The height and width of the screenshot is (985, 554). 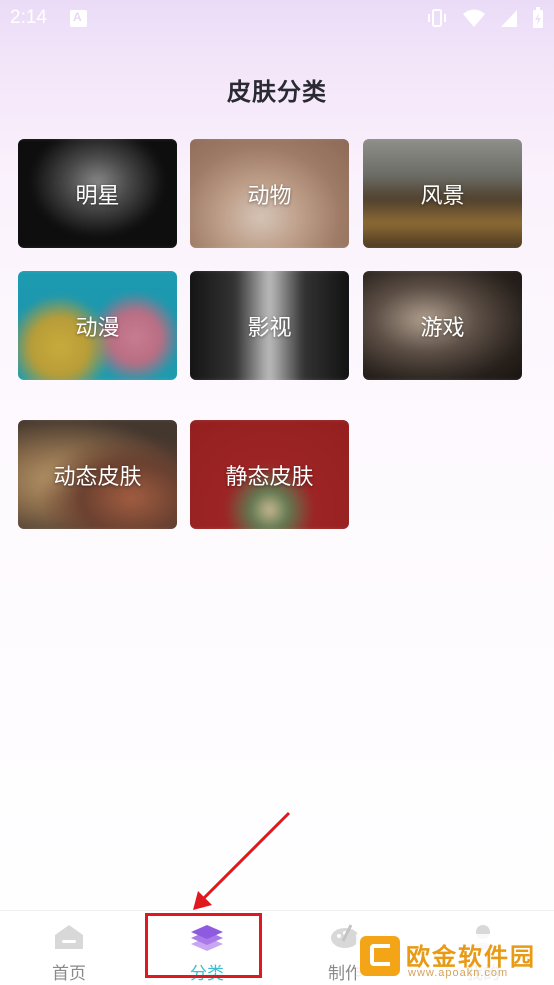 I want to click on tab-home: 首页, so click(x=69, y=948).